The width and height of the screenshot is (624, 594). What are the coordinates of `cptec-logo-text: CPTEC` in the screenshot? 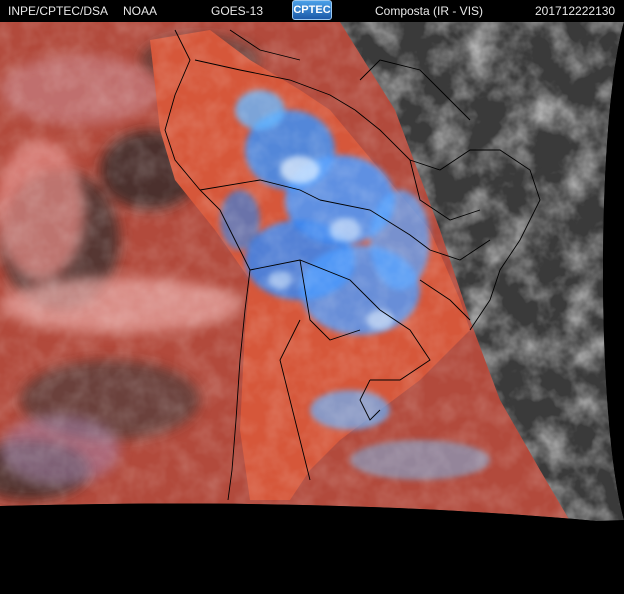 It's located at (312, 10).